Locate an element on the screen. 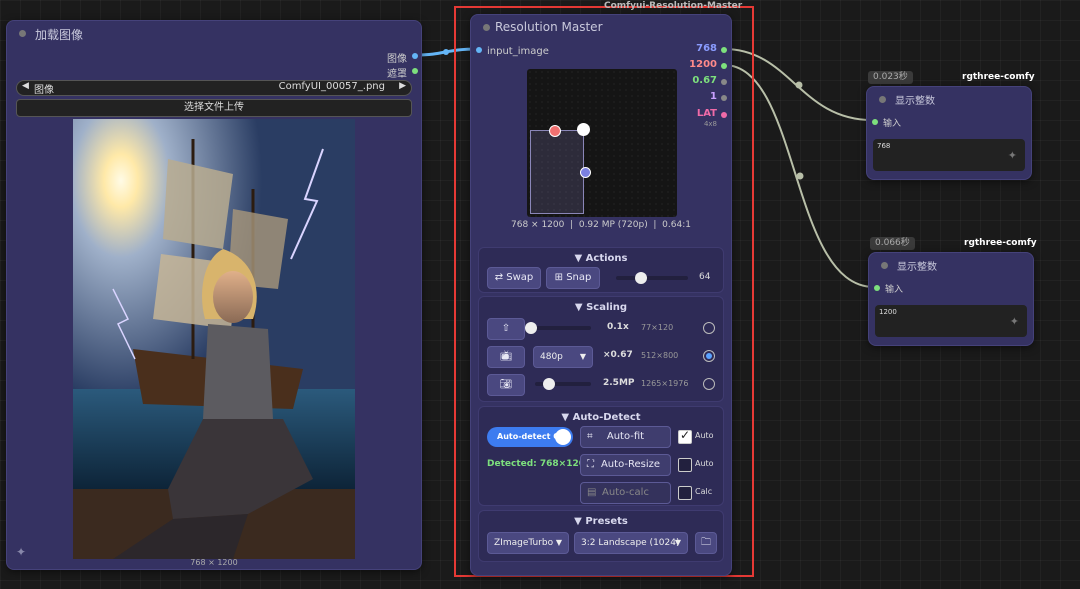 Image resolution: width=1080 pixels, height=589 pixels. auto-detect-title: ▼ Auto-Detect is located at coordinates (601, 417).